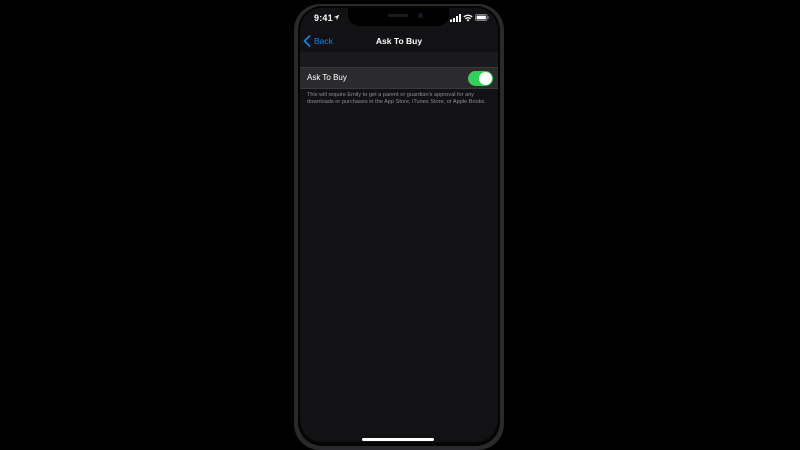  I want to click on ask-to-buy-toggle, so click(480, 78).